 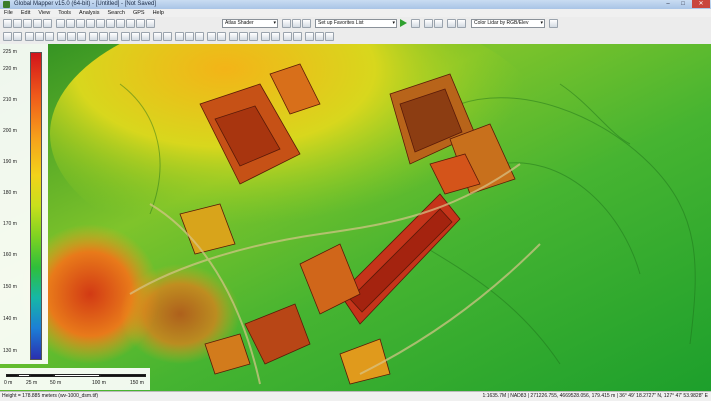 I want to click on scale-label: 150 m, so click(x=137, y=383).